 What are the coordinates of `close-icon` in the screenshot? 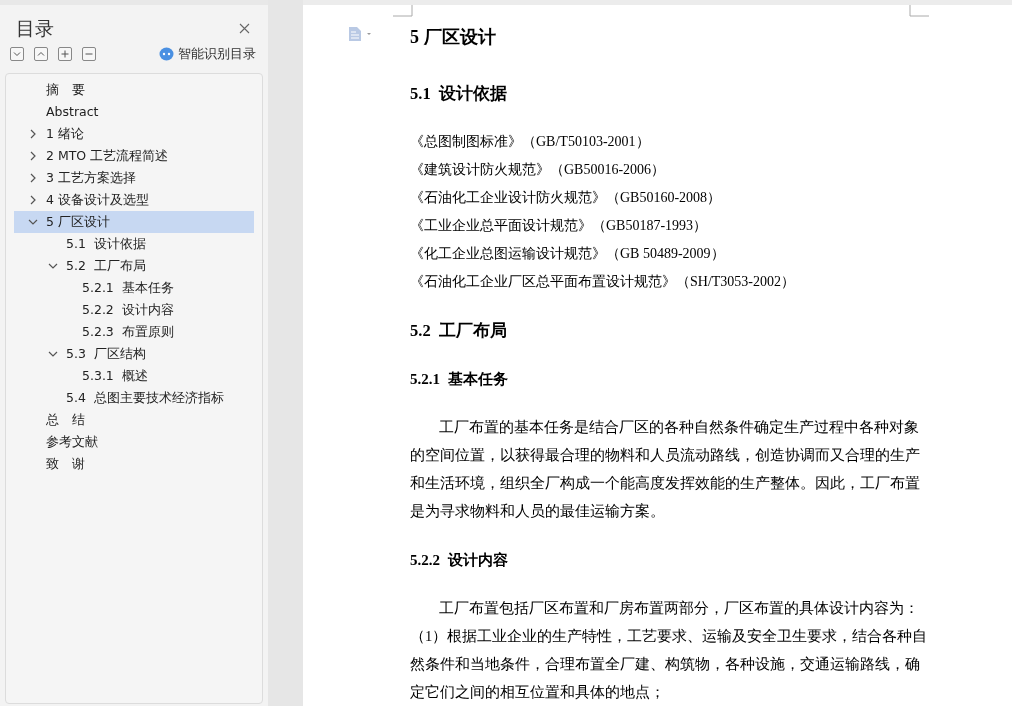 It's located at (244, 28).